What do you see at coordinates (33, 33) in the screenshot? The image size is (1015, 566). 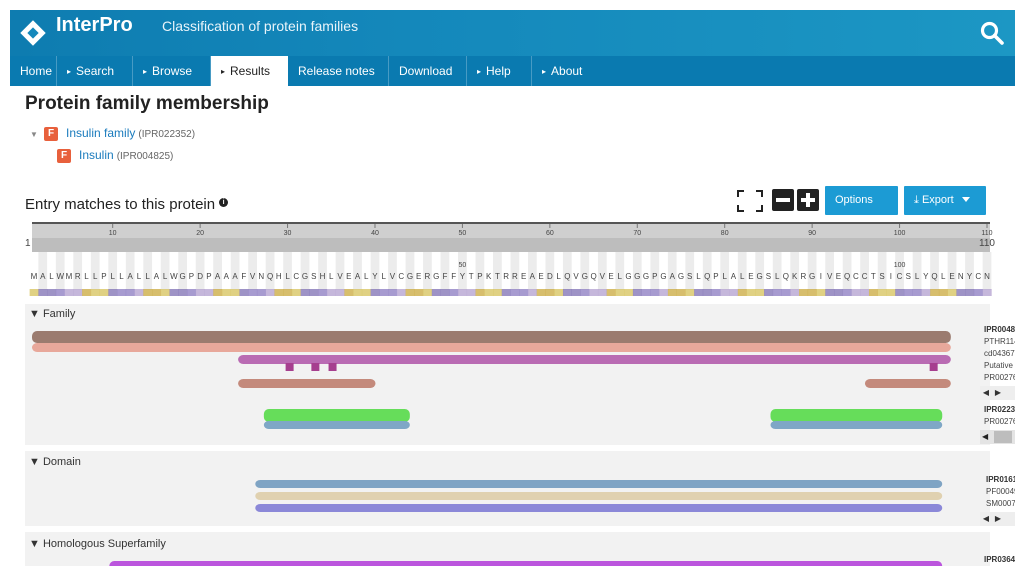 I see `interpro-diamond-icon` at bounding box center [33, 33].